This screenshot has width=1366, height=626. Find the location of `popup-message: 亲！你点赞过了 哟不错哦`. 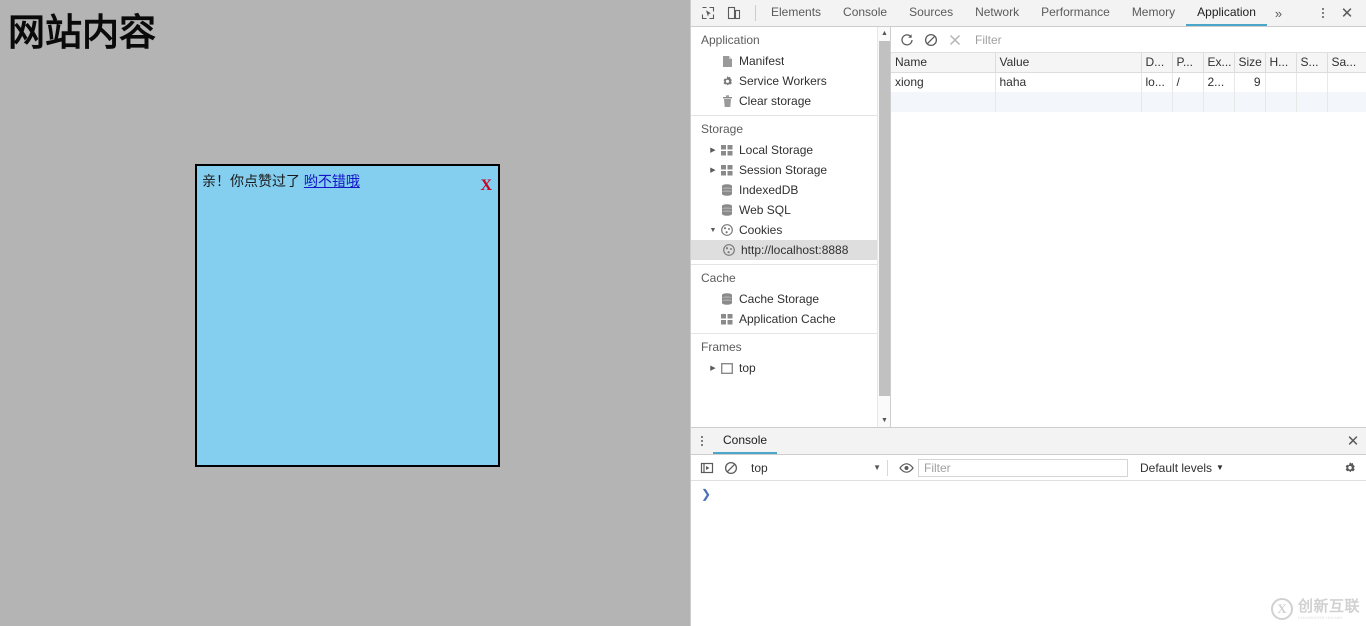

popup-message: 亲！你点赞过了 哟不错哦 is located at coordinates (281, 181).